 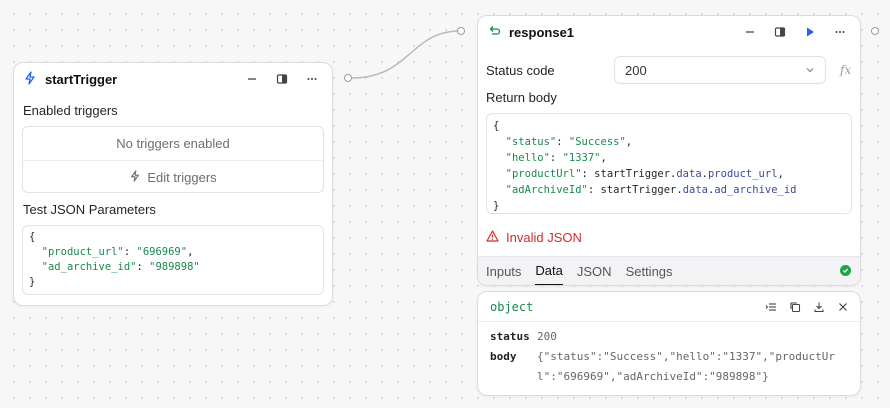 What do you see at coordinates (492, 237) in the screenshot?
I see `warning-icon` at bounding box center [492, 237].